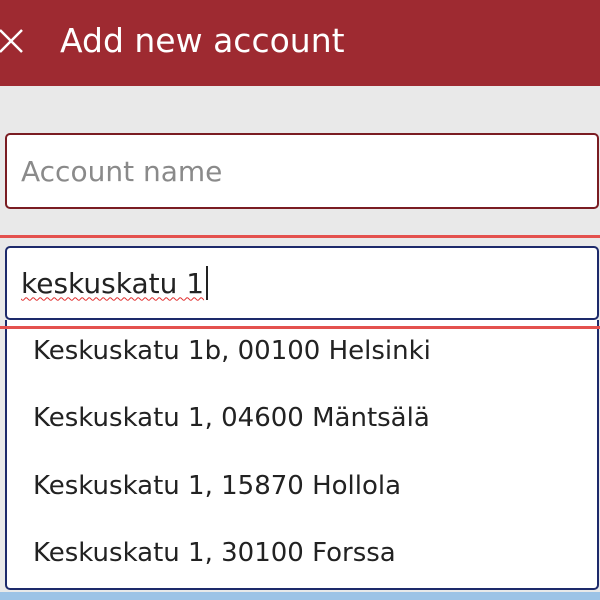 The height and width of the screenshot is (600, 600). I want to click on address-input-value: keskuskatu 1, so click(113, 283).